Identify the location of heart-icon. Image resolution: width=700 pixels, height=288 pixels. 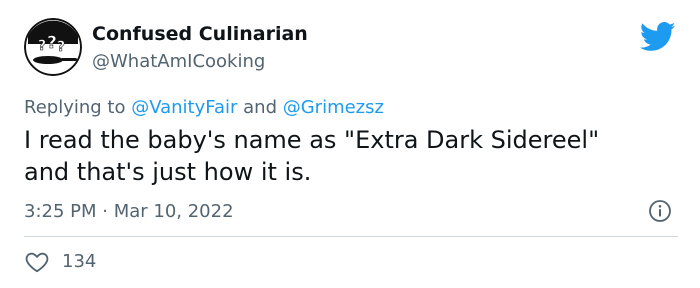
(37, 262).